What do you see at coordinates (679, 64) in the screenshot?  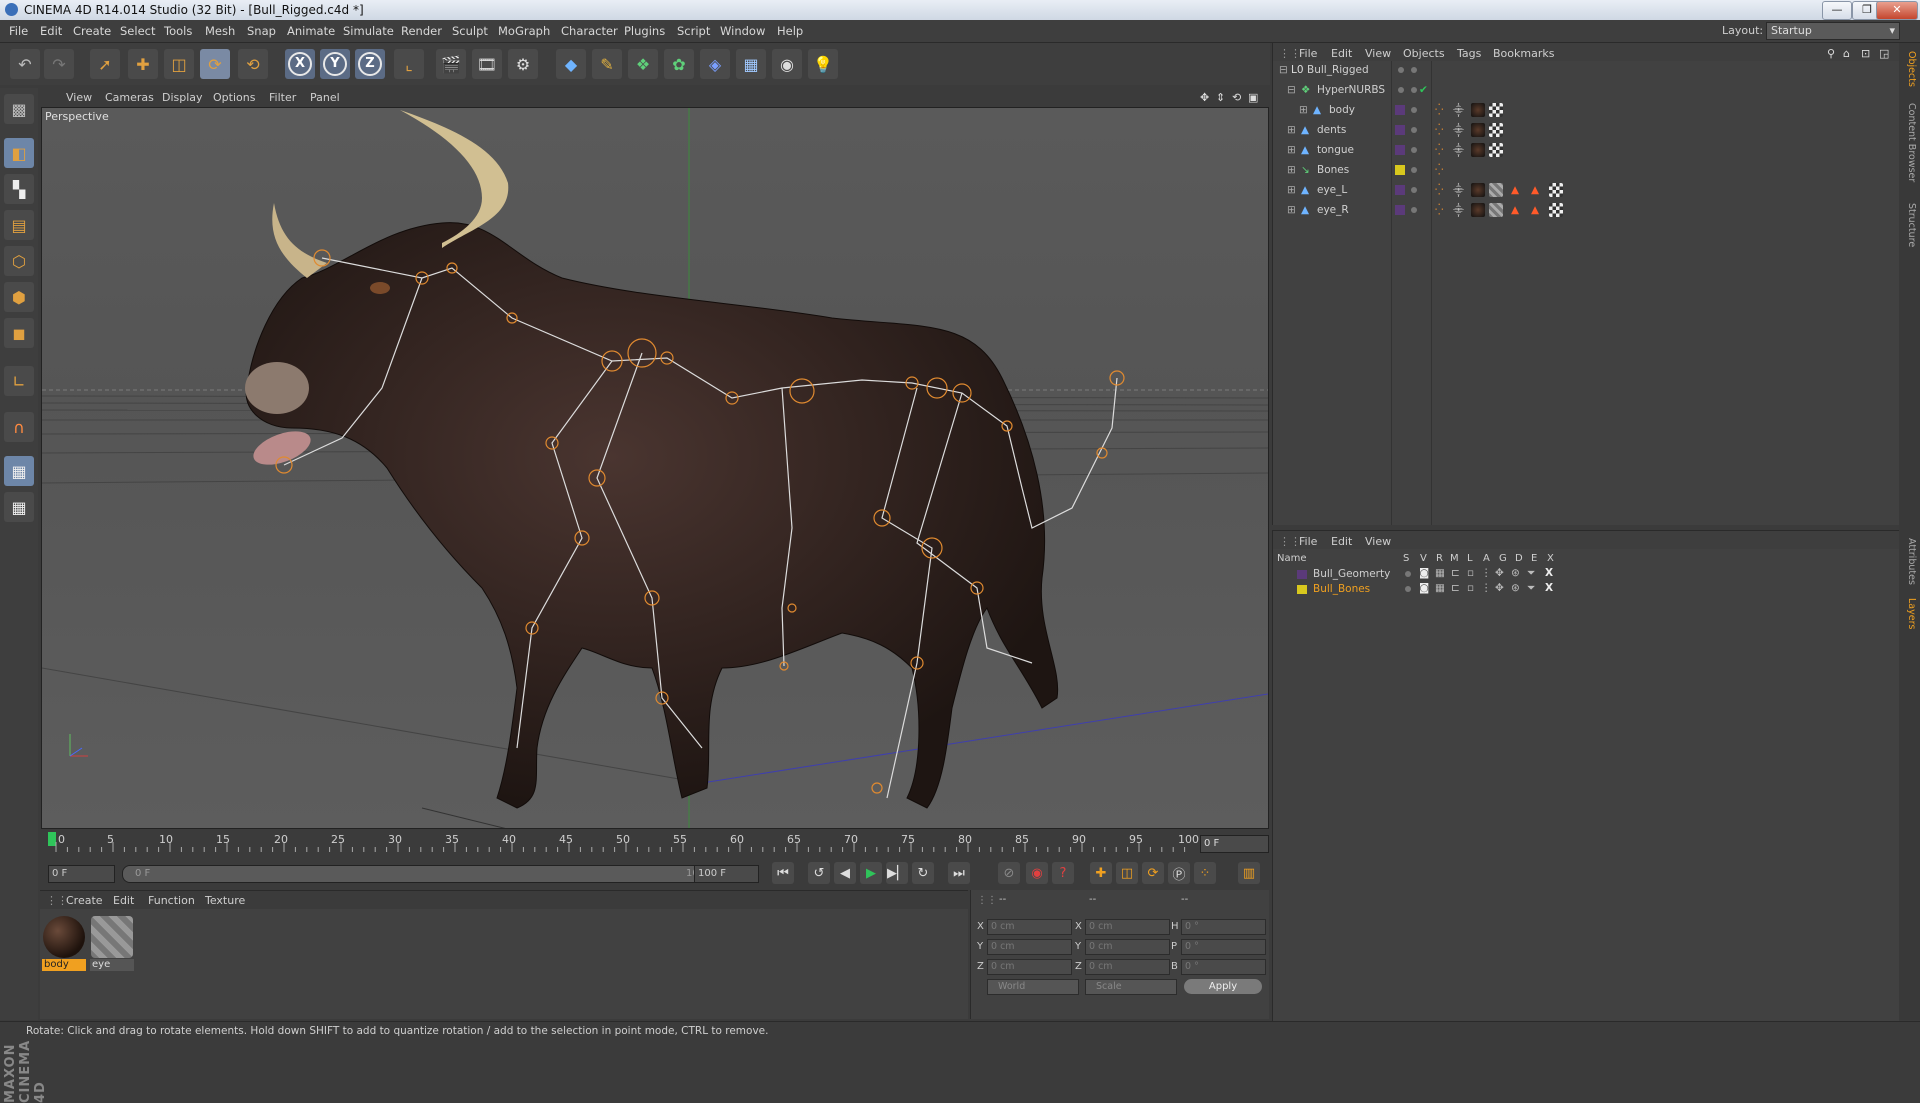 I see `array-mograph-icon: ✿` at bounding box center [679, 64].